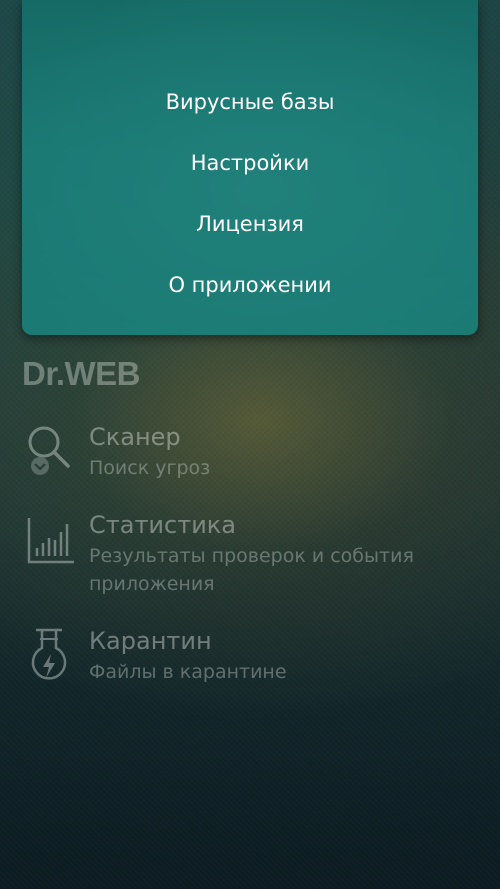  I want to click on nav-item-quarantine: Карантин Файлы в карантине, so click(250, 657).